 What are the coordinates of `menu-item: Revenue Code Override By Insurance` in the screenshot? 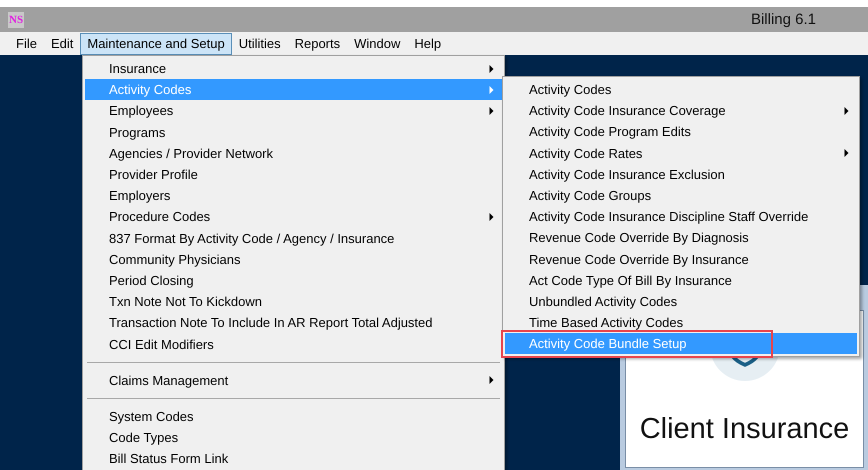 It's located at (681, 259).